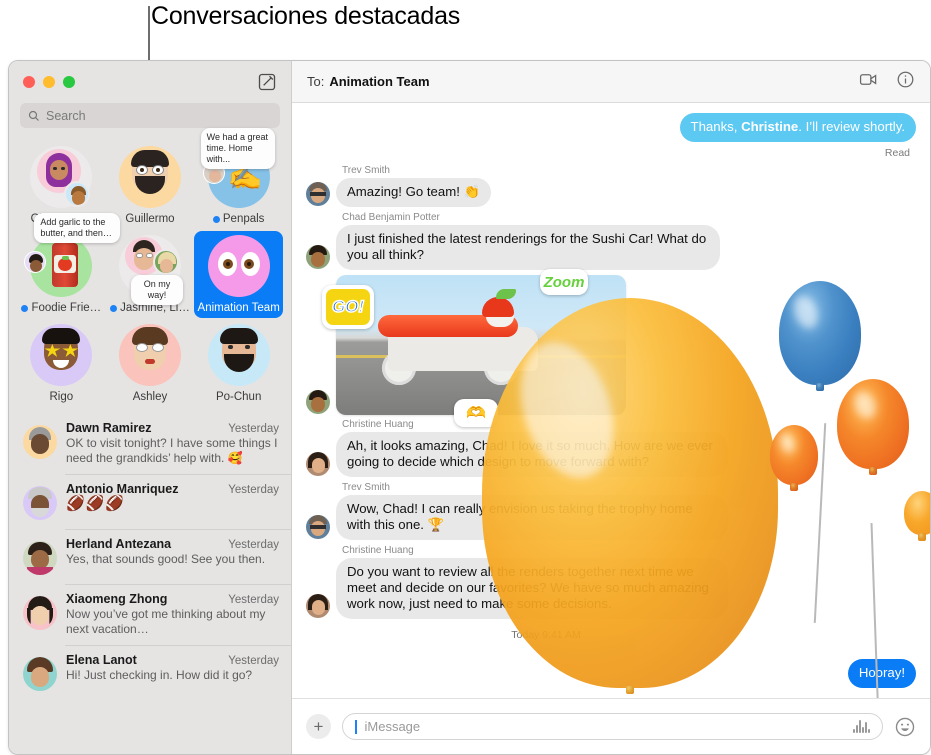 The image size is (931, 755). Describe the element at coordinates (117, 599) in the screenshot. I see `list-item-name: Xiaomeng Zhong` at that location.